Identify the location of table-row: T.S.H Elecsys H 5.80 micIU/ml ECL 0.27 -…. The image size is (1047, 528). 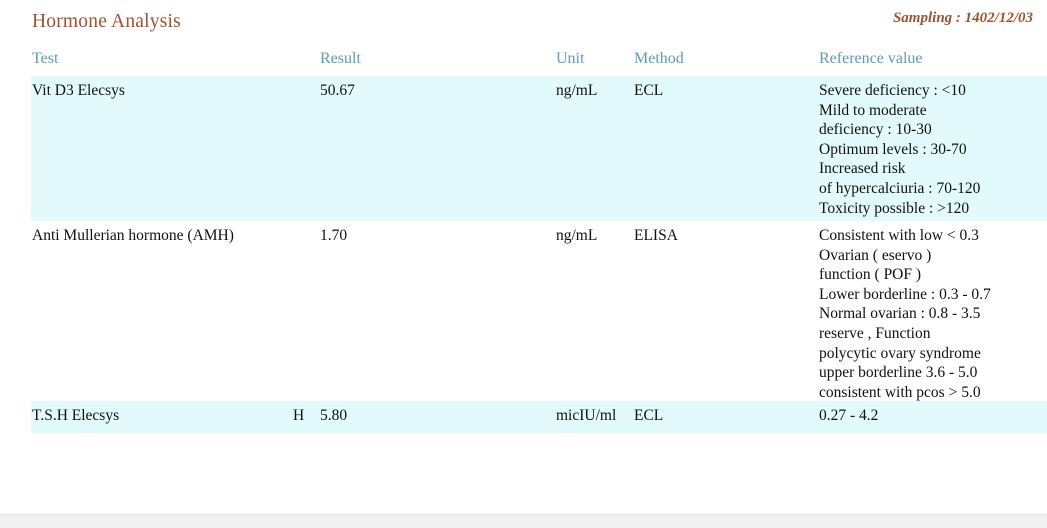
(523, 417).